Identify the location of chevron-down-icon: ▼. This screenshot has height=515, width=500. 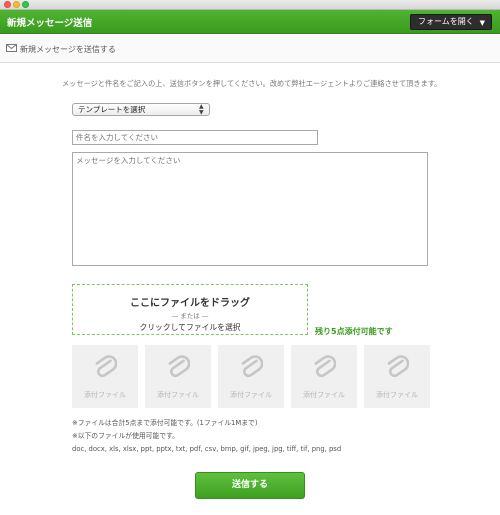
(482, 23).